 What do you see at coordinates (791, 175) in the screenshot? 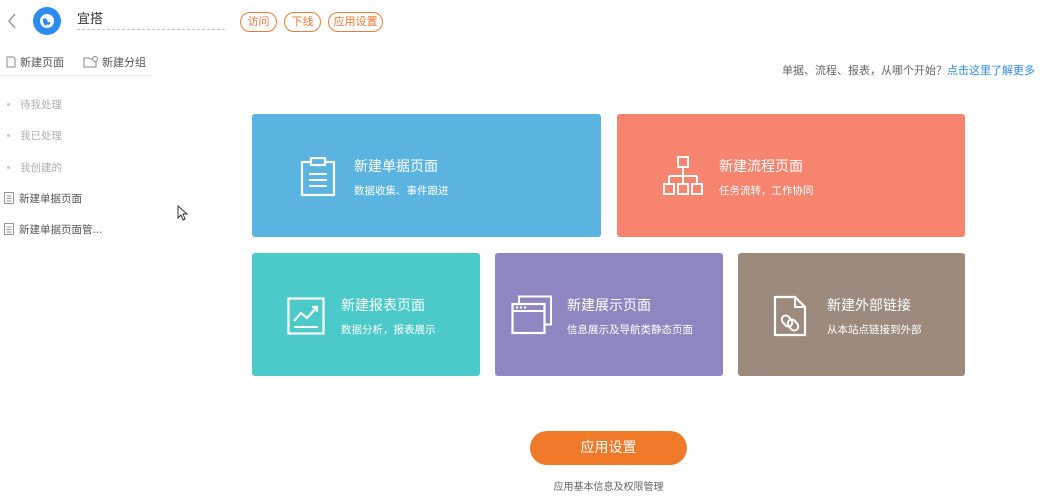
I see `new-process-page-card: 新建流程页面 任务流转，工作协同` at bounding box center [791, 175].